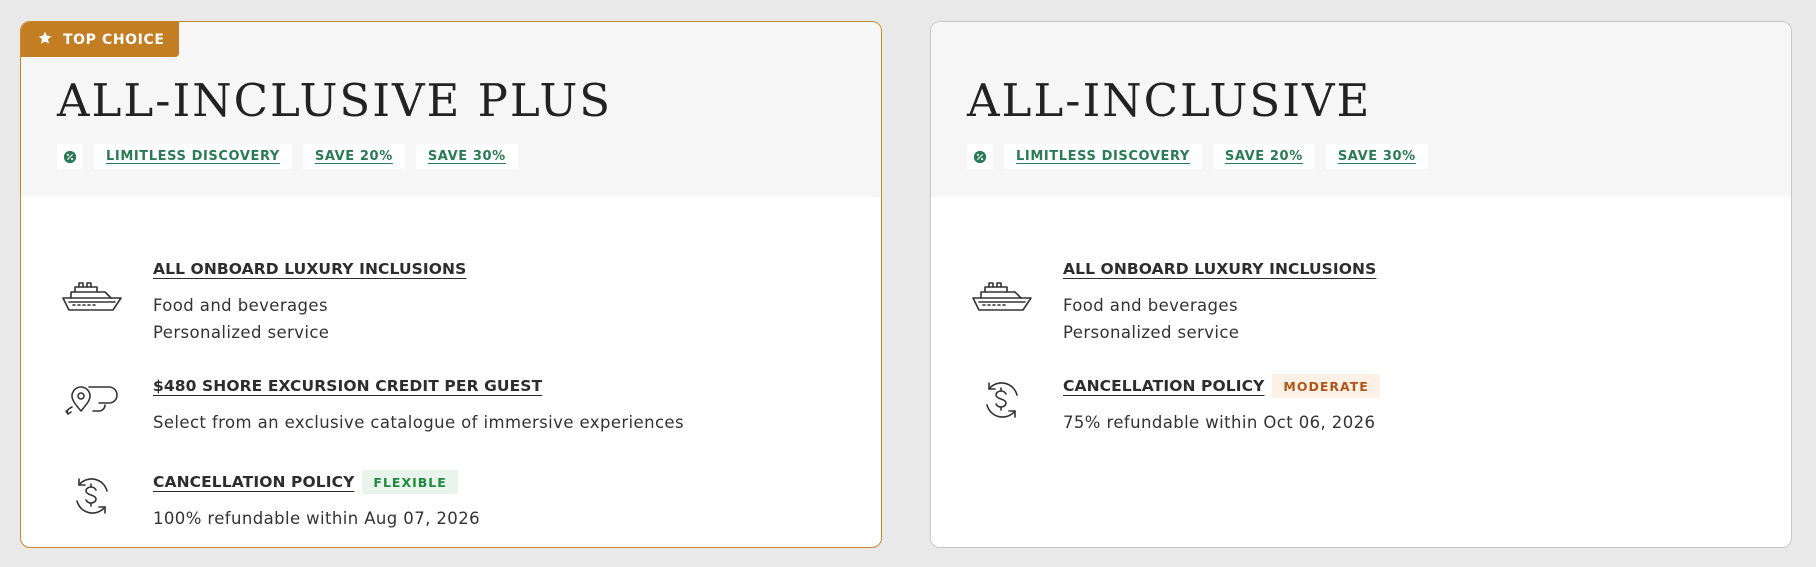  I want to click on fare-title: ALL-INCLUSIVE, so click(1169, 100).